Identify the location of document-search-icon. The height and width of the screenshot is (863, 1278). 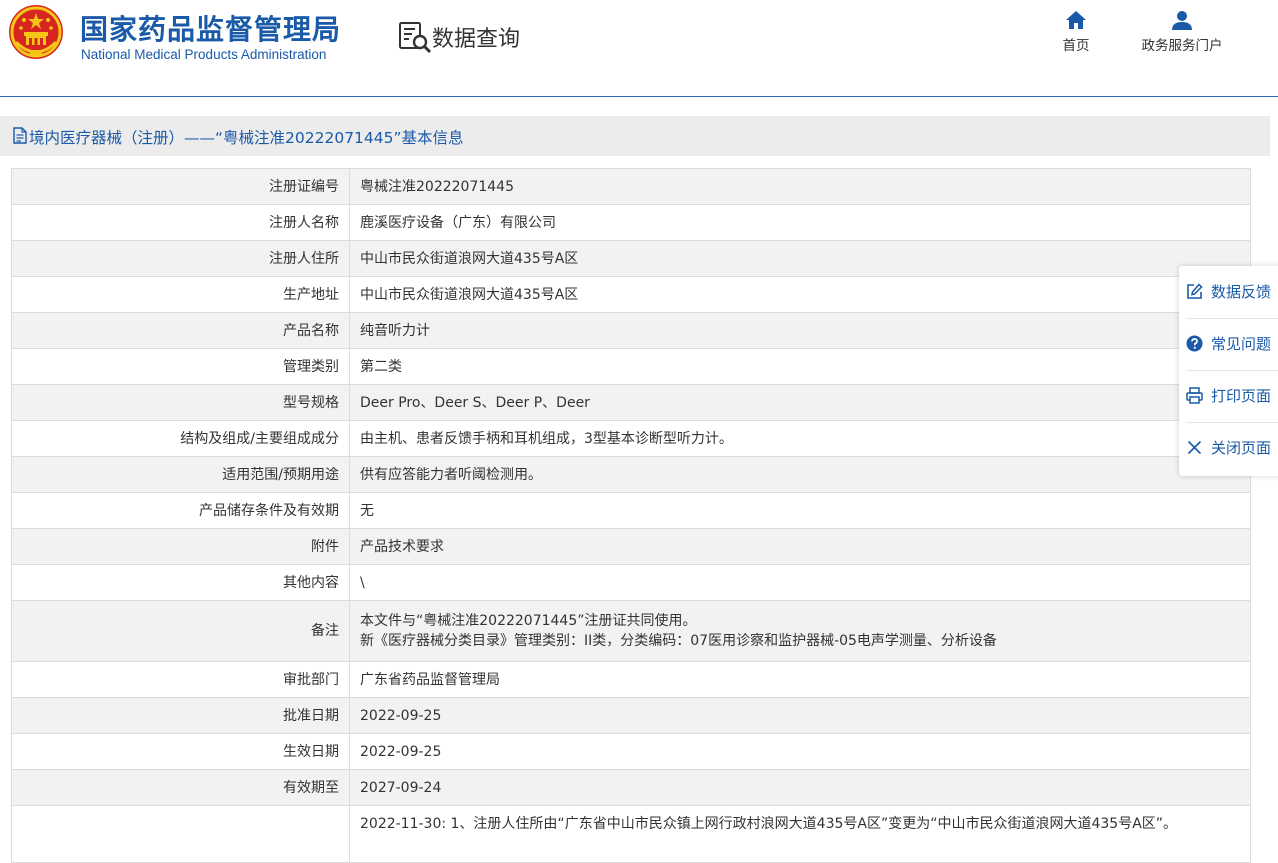
(415, 38).